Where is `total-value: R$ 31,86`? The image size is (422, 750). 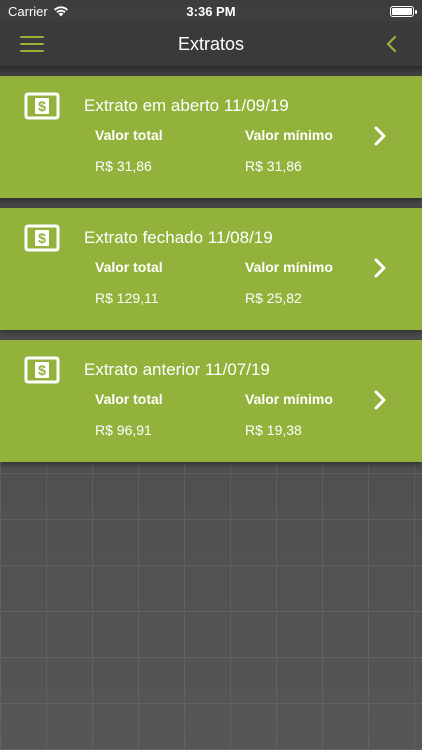 total-value: R$ 31,86 is located at coordinates (123, 166).